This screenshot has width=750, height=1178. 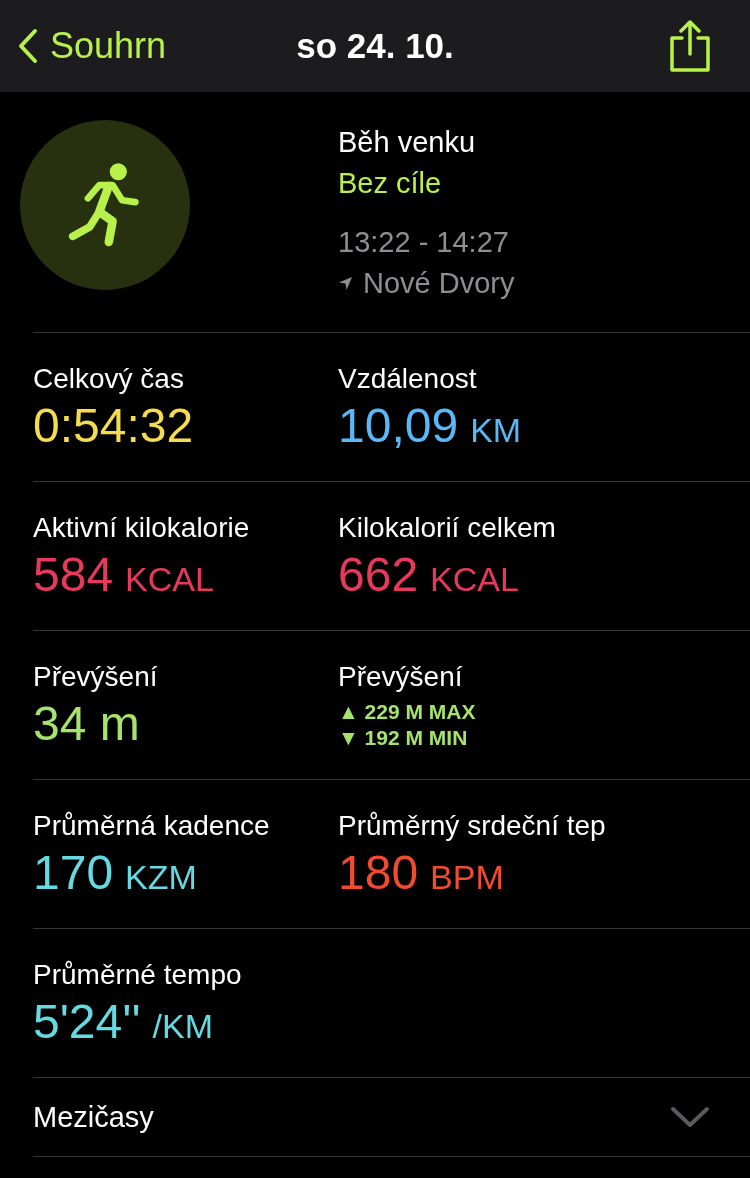 What do you see at coordinates (447, 528) in the screenshot?
I see `metric-label: Kilokalorií celkem` at bounding box center [447, 528].